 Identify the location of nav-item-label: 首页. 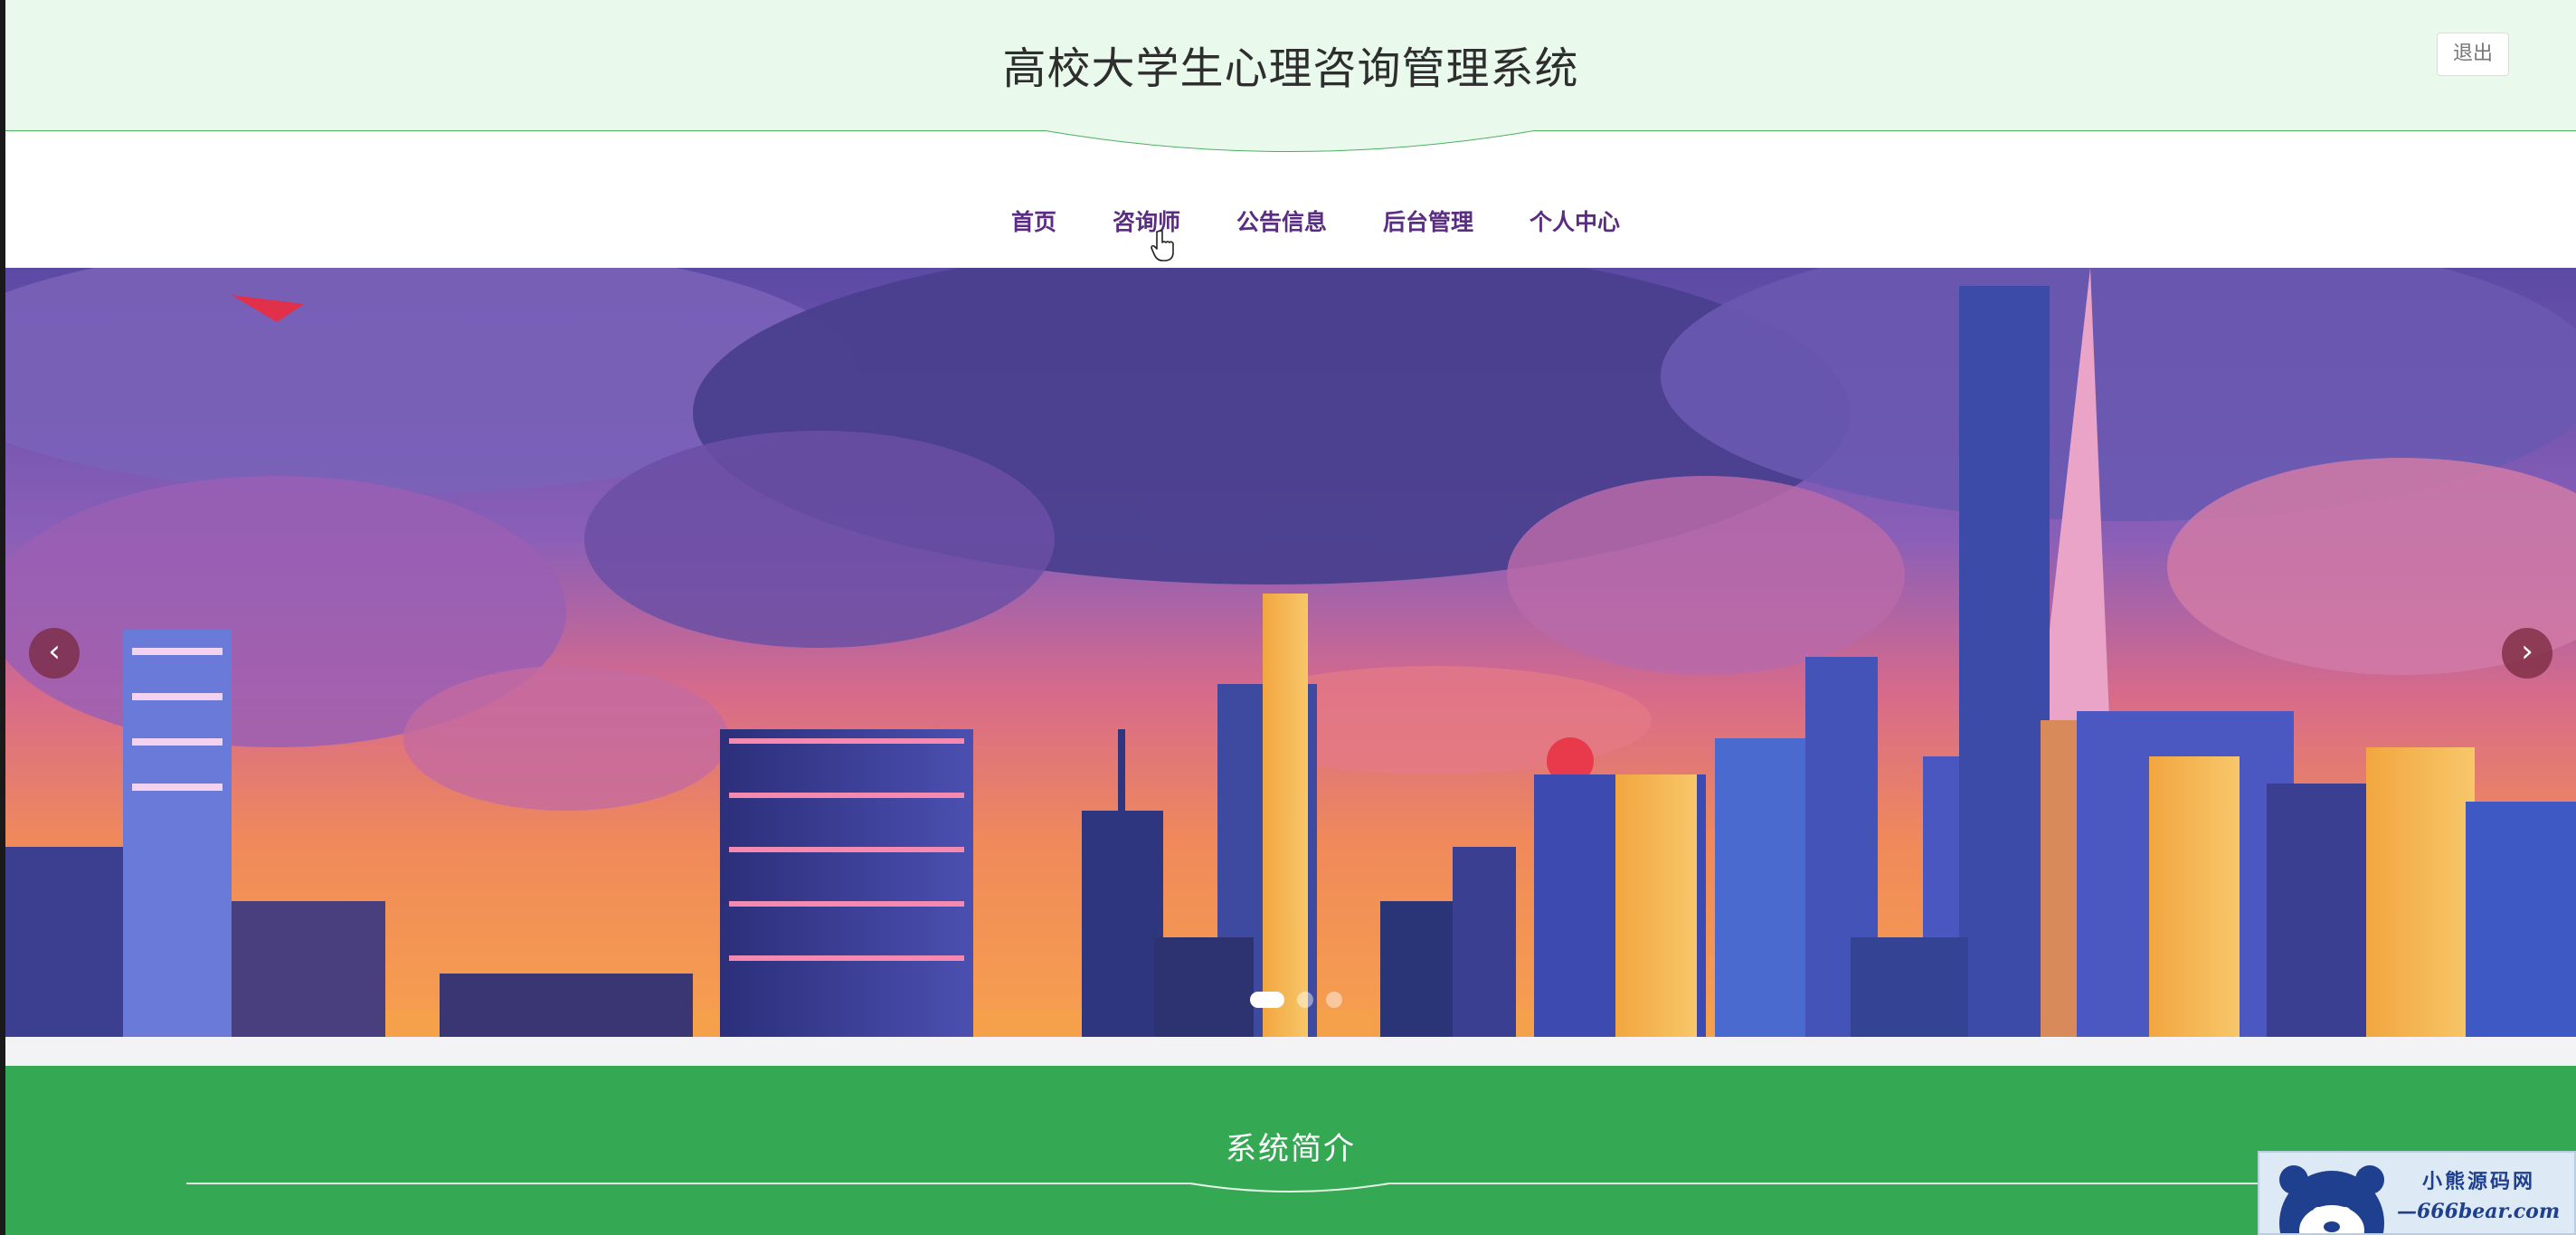
(1033, 222).